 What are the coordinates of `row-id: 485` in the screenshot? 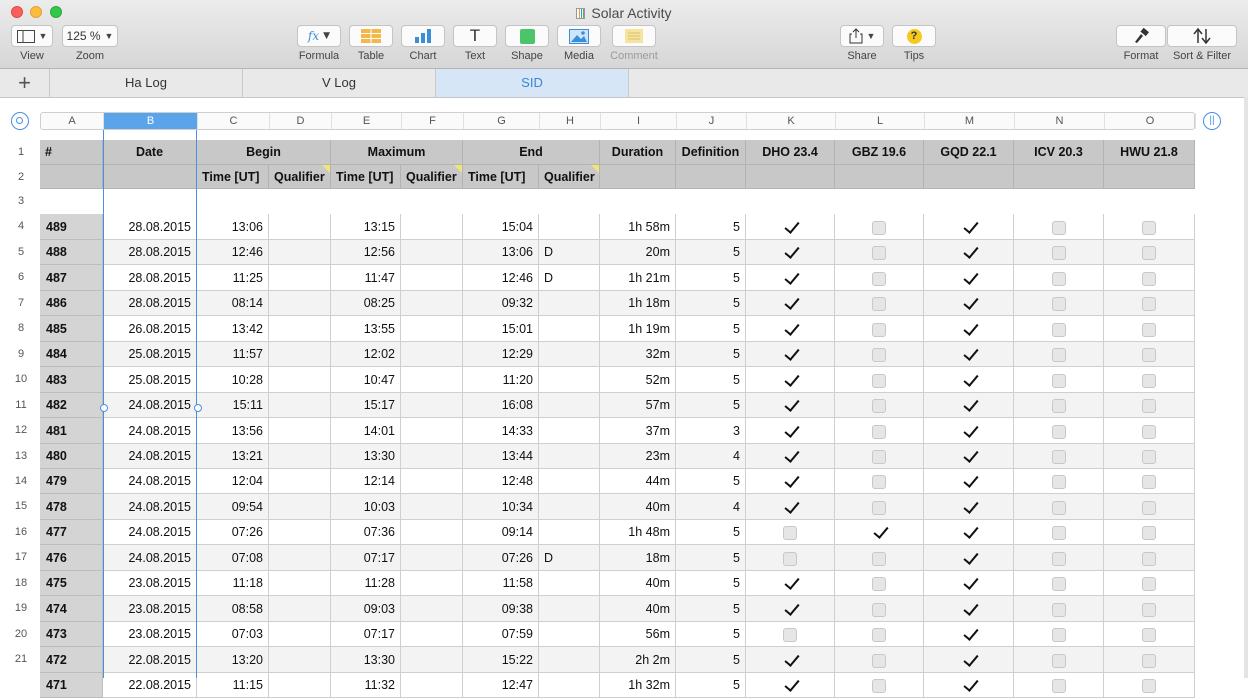 It's located at (71, 329).